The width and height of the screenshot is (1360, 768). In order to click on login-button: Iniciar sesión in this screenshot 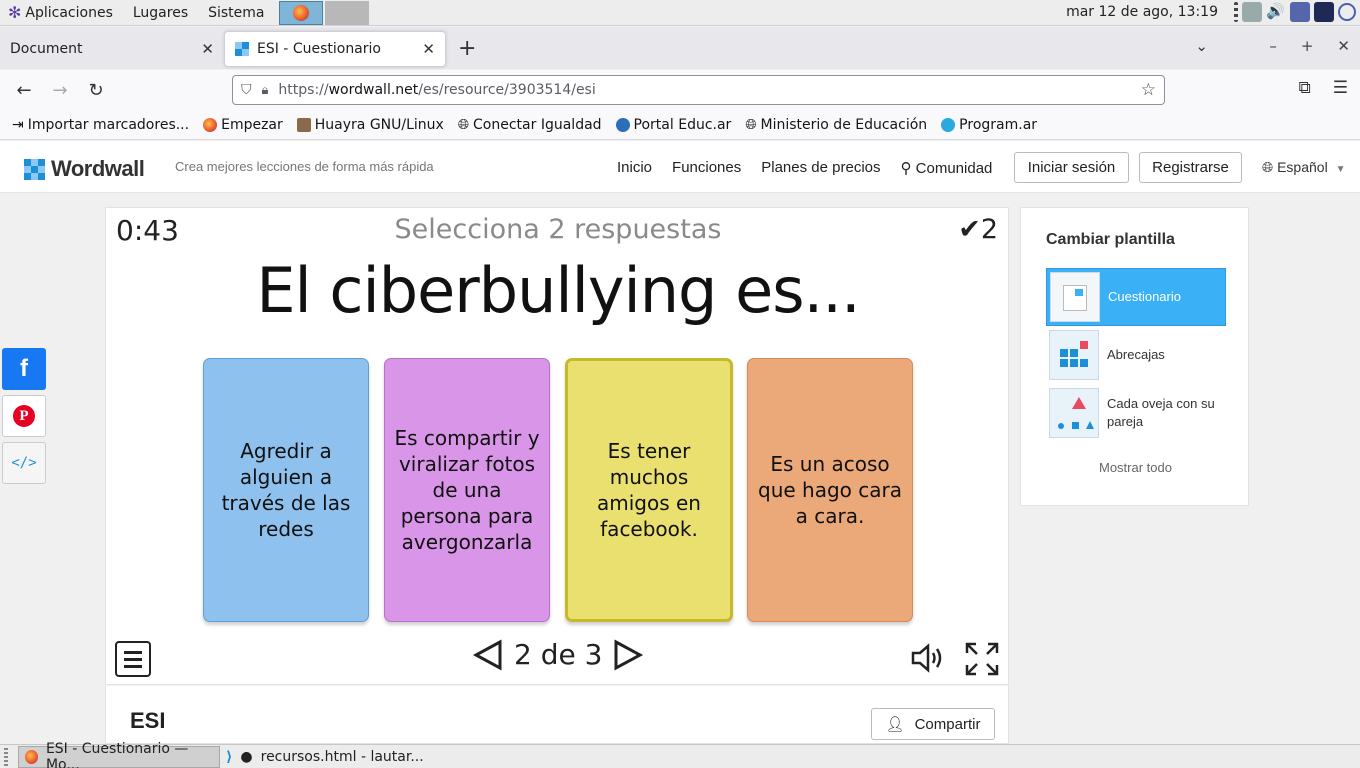, I will do `click(1071, 167)`.